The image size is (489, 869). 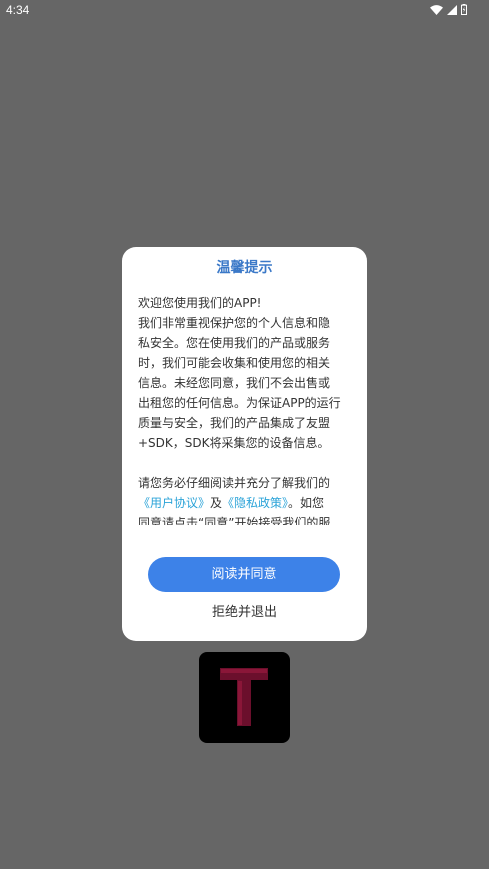 I want to click on privacy-policy-link: 《隐私政策》, so click(x=255, y=503).